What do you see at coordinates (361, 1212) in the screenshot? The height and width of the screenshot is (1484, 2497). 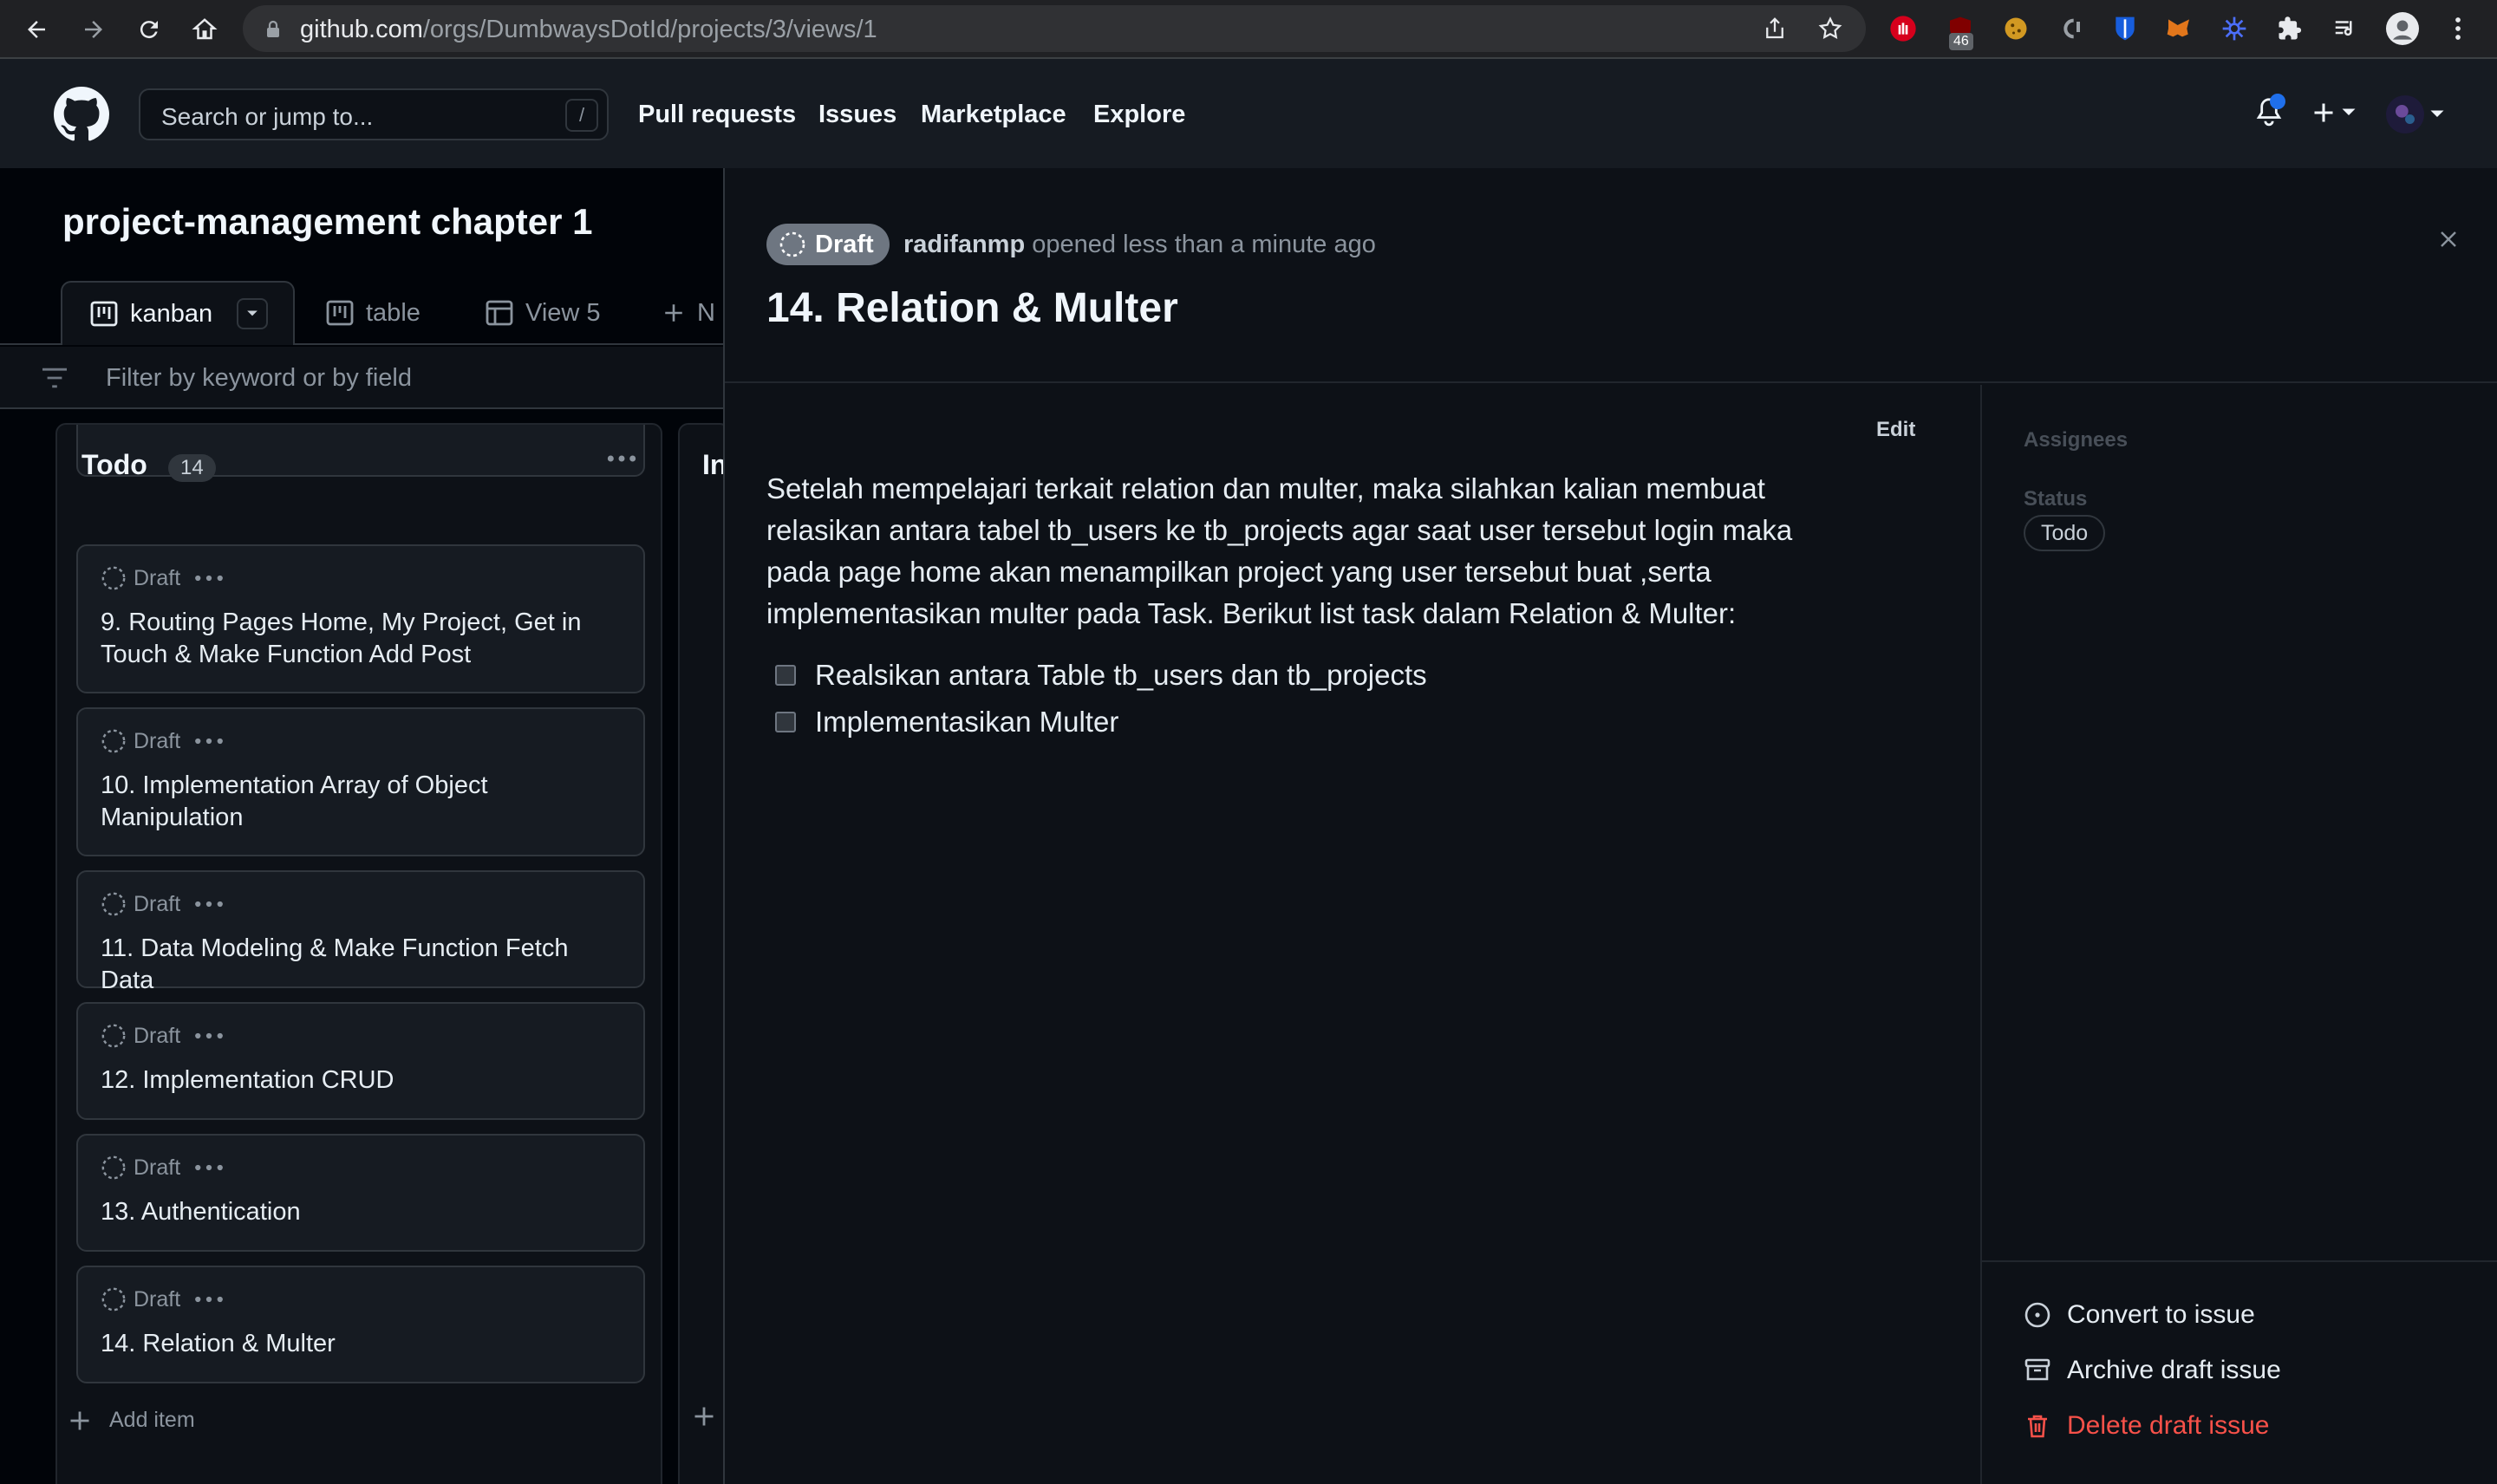 I see `card-title: 13. Authentication` at bounding box center [361, 1212].